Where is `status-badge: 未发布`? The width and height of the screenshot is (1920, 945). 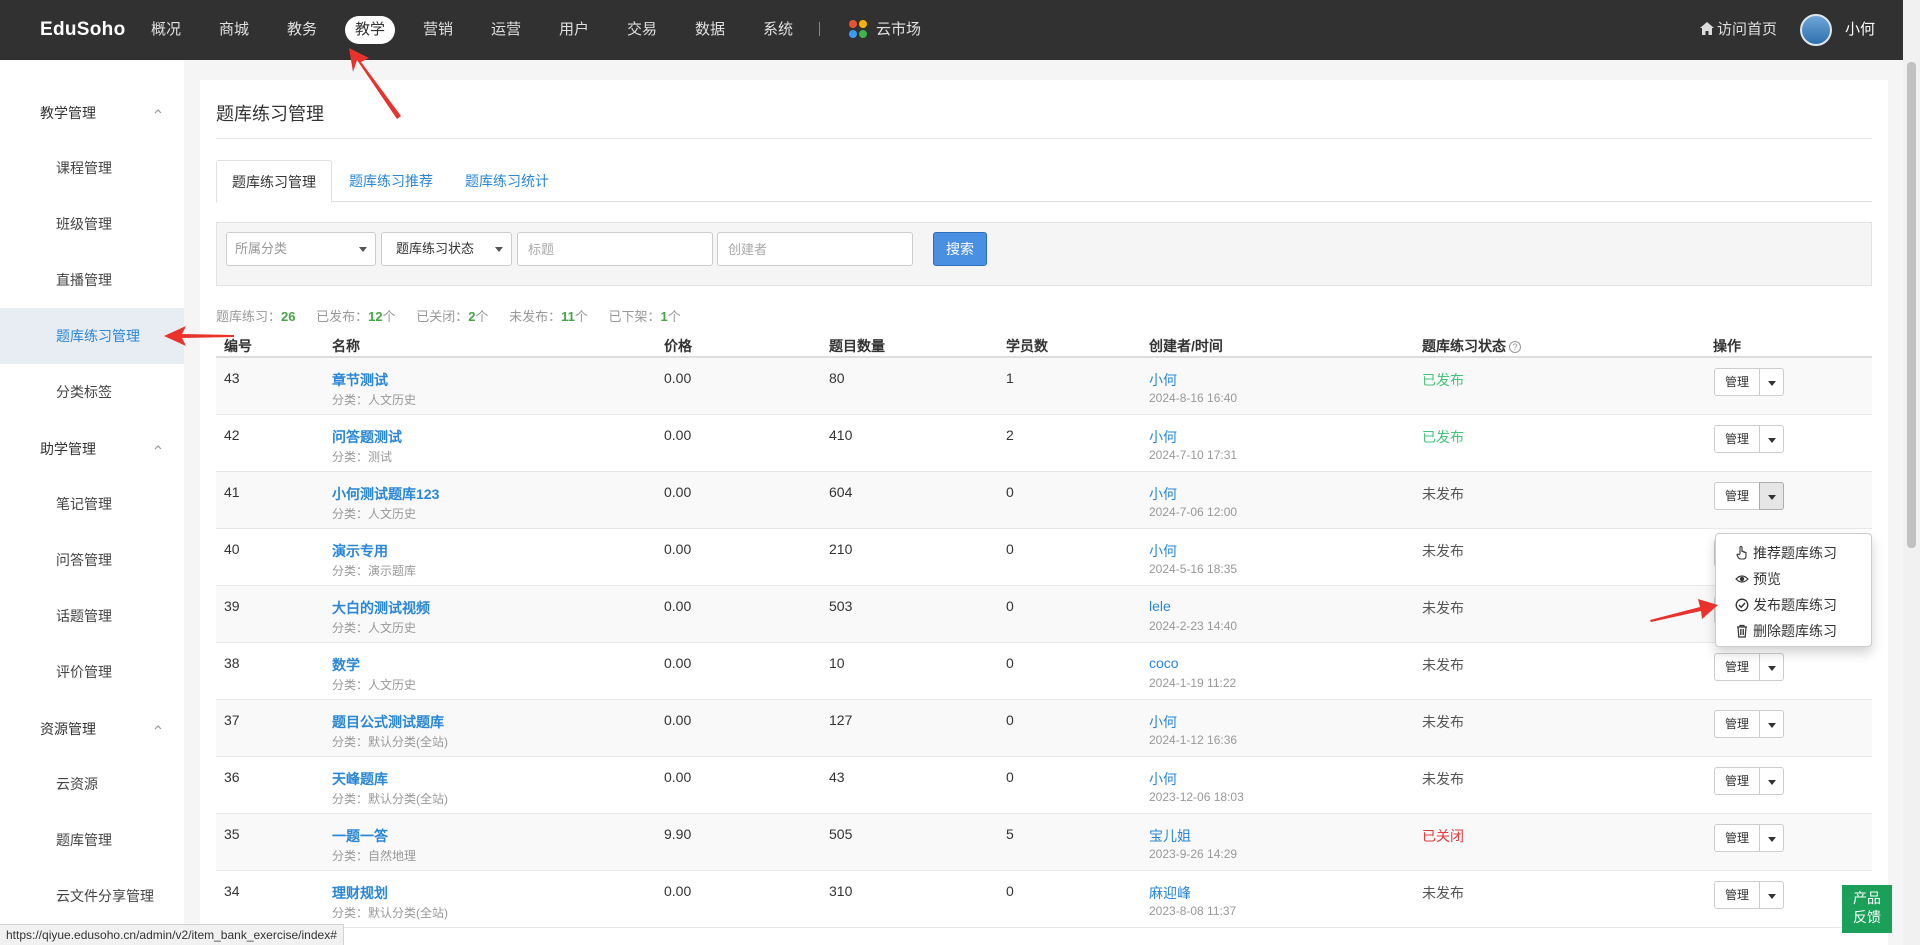 status-badge: 未发布 is located at coordinates (1443, 608).